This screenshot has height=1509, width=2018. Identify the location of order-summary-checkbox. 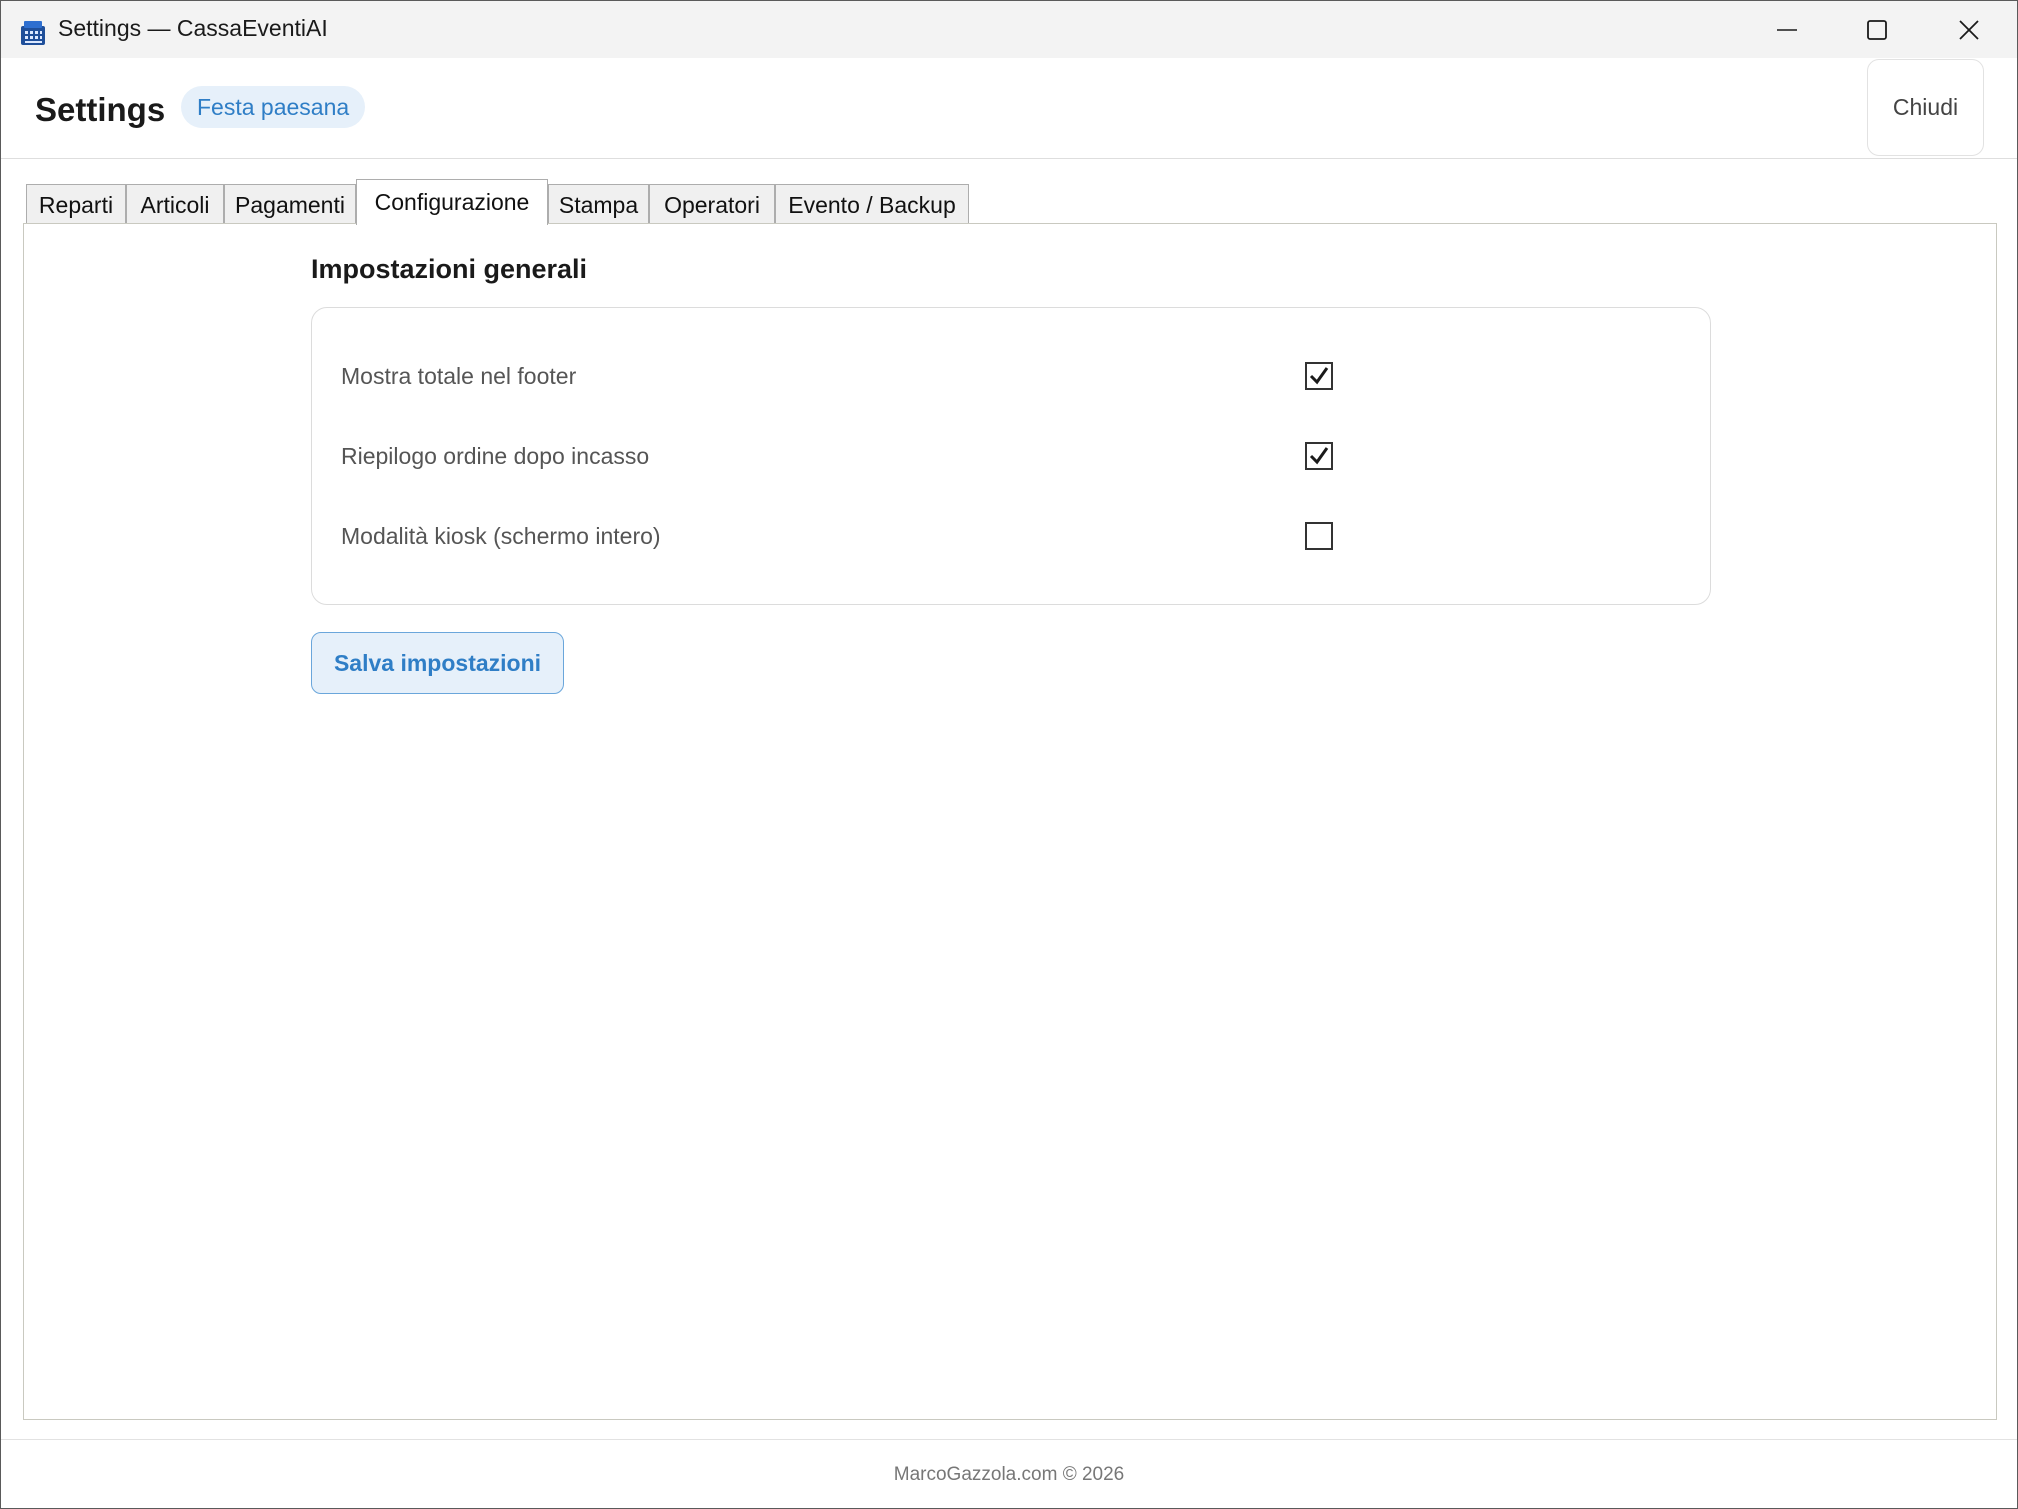
(1319, 456).